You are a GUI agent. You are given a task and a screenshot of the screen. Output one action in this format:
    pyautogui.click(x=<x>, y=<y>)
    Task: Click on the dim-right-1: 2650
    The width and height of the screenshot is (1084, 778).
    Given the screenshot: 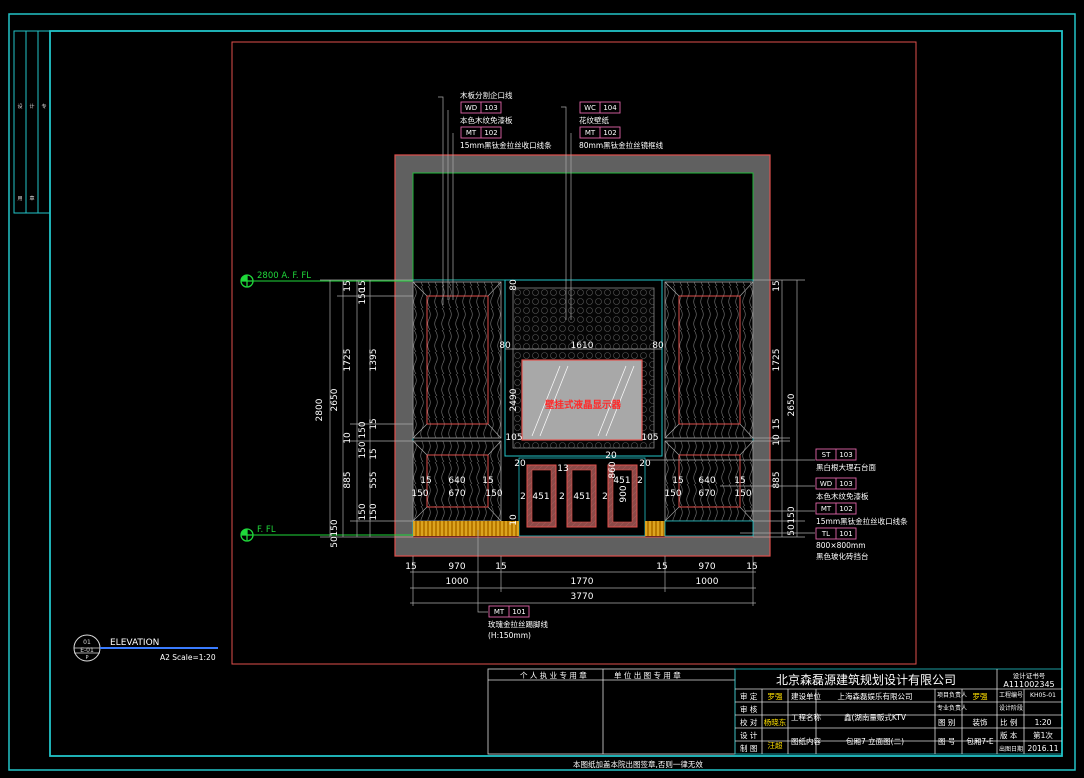 What is the action you would take?
    pyautogui.click(x=792, y=404)
    